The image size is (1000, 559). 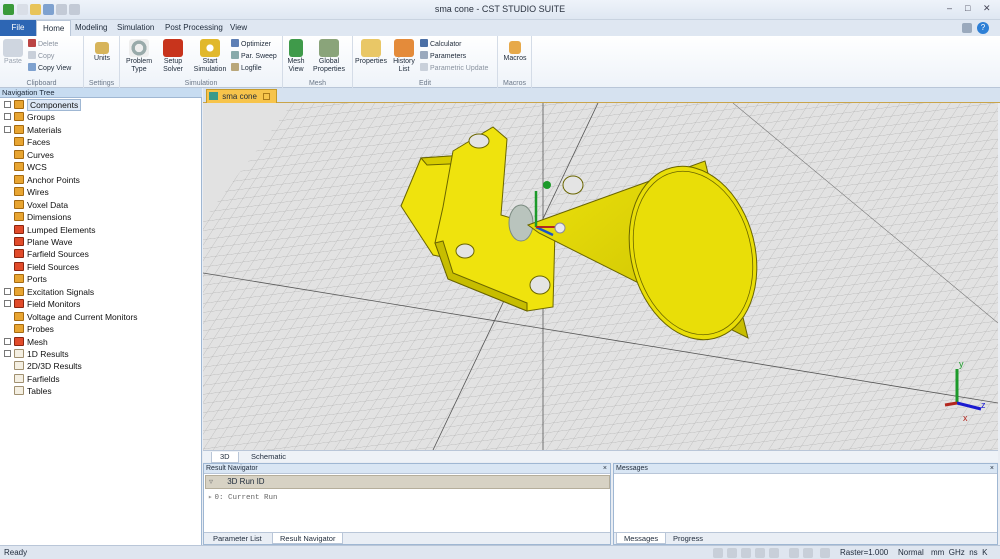 I want to click on par-sweep-button: Par. Sweep, so click(x=254, y=56).